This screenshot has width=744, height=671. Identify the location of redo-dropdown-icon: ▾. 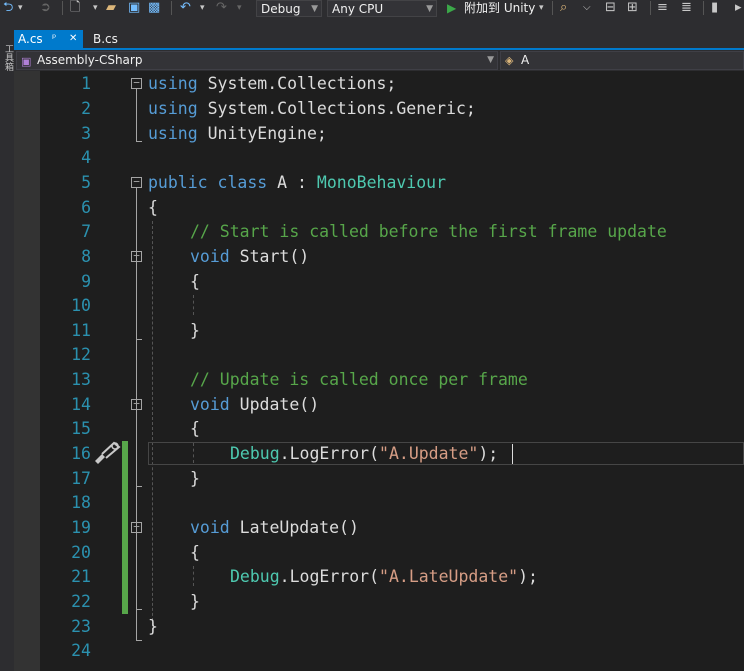
(239, 8).